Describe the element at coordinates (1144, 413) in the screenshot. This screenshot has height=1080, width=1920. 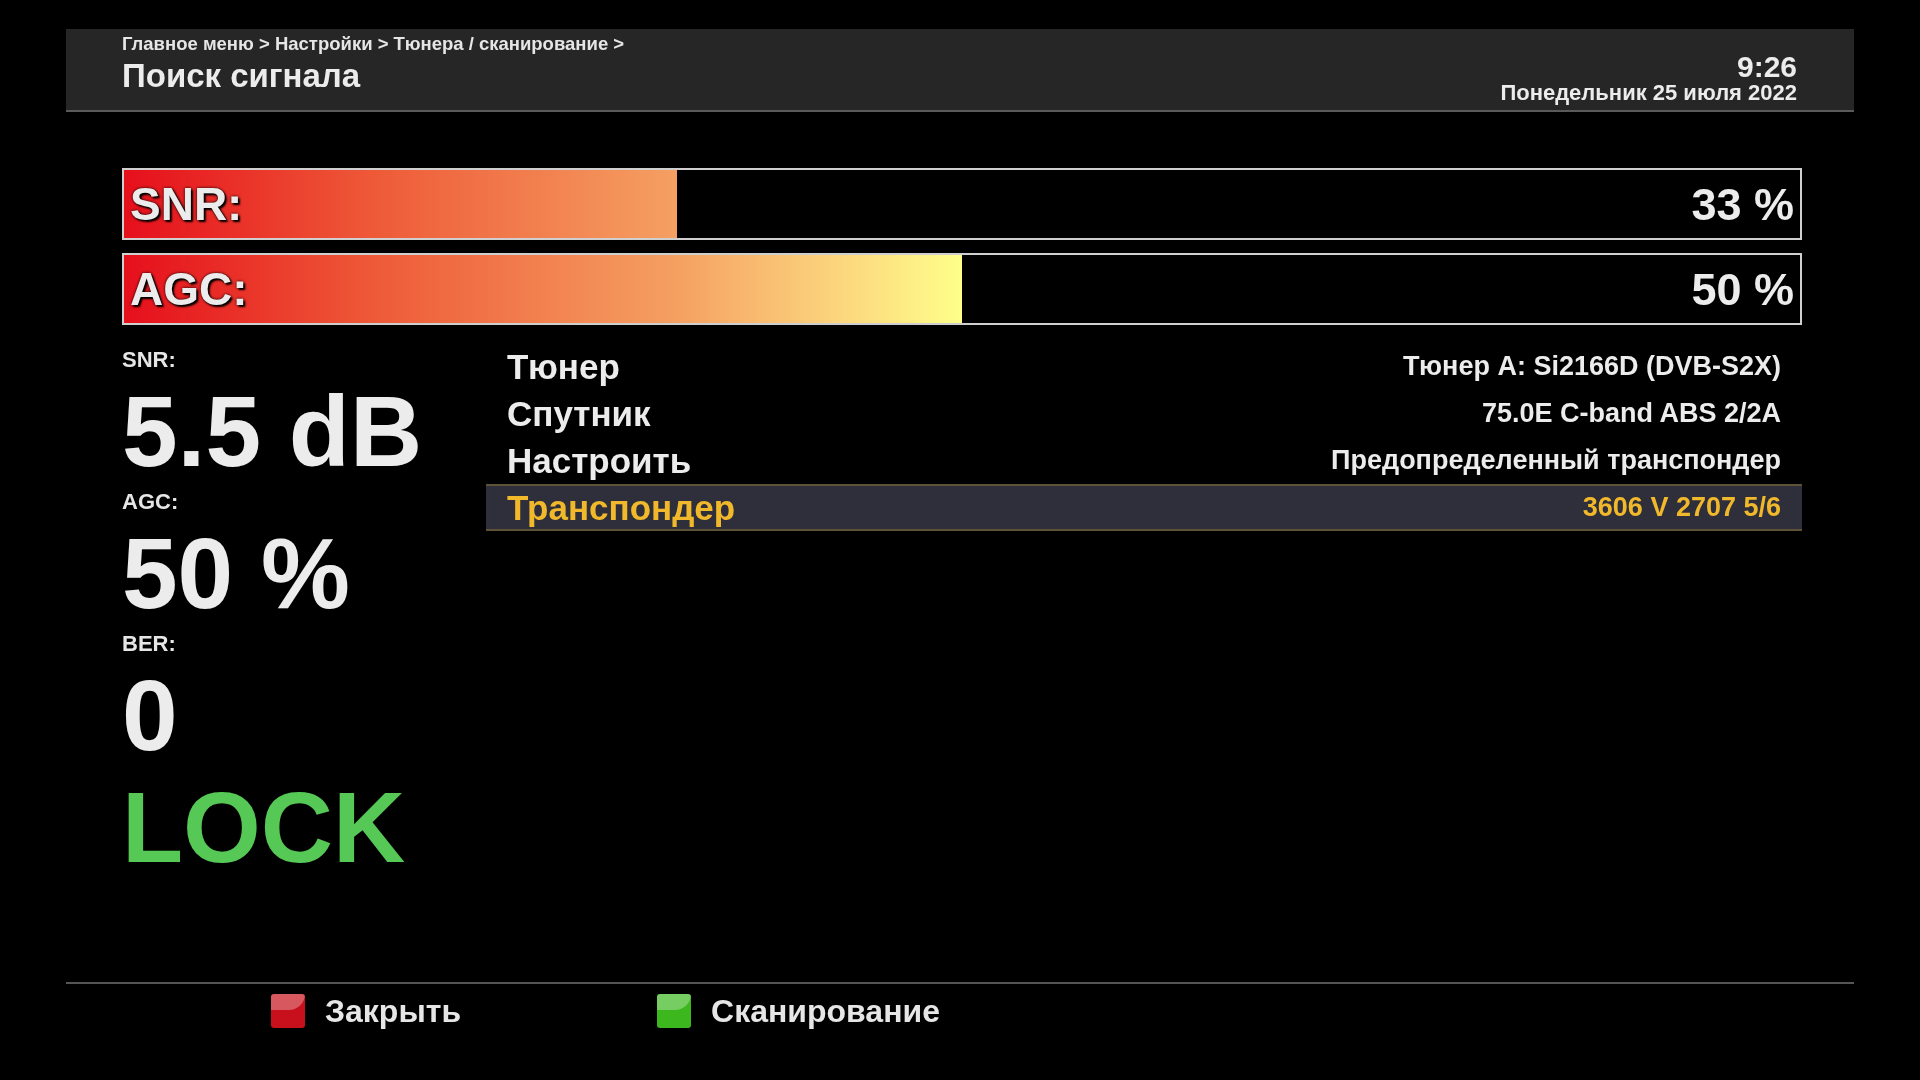
I see `settings-row: Спутник 75.0E C-band ABS 2/2A` at that location.